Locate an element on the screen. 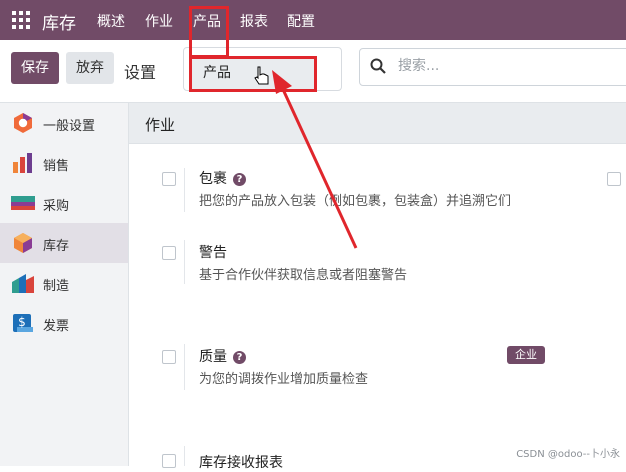 The image size is (626, 472). manufacturing-icon is located at coordinates (23, 283).